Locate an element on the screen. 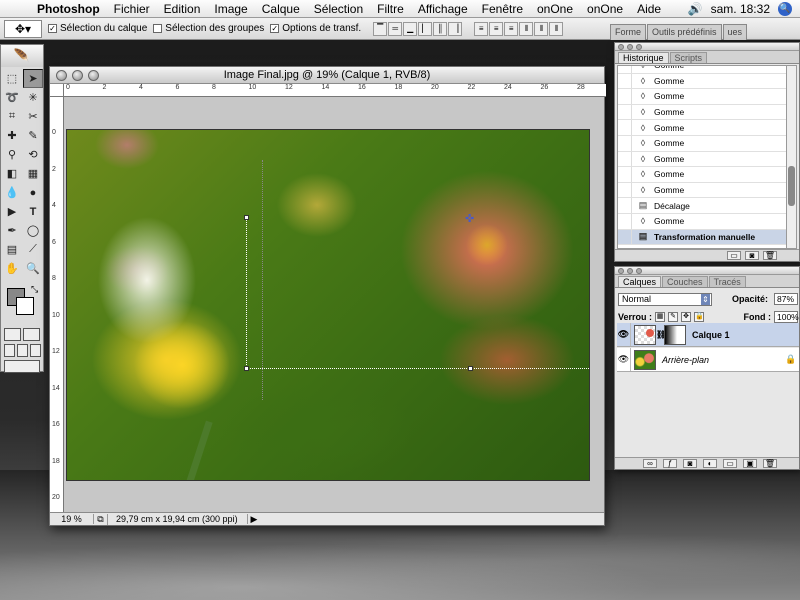 This screenshot has width=800, height=600. quick-mask-icon is located at coordinates (31, 334).